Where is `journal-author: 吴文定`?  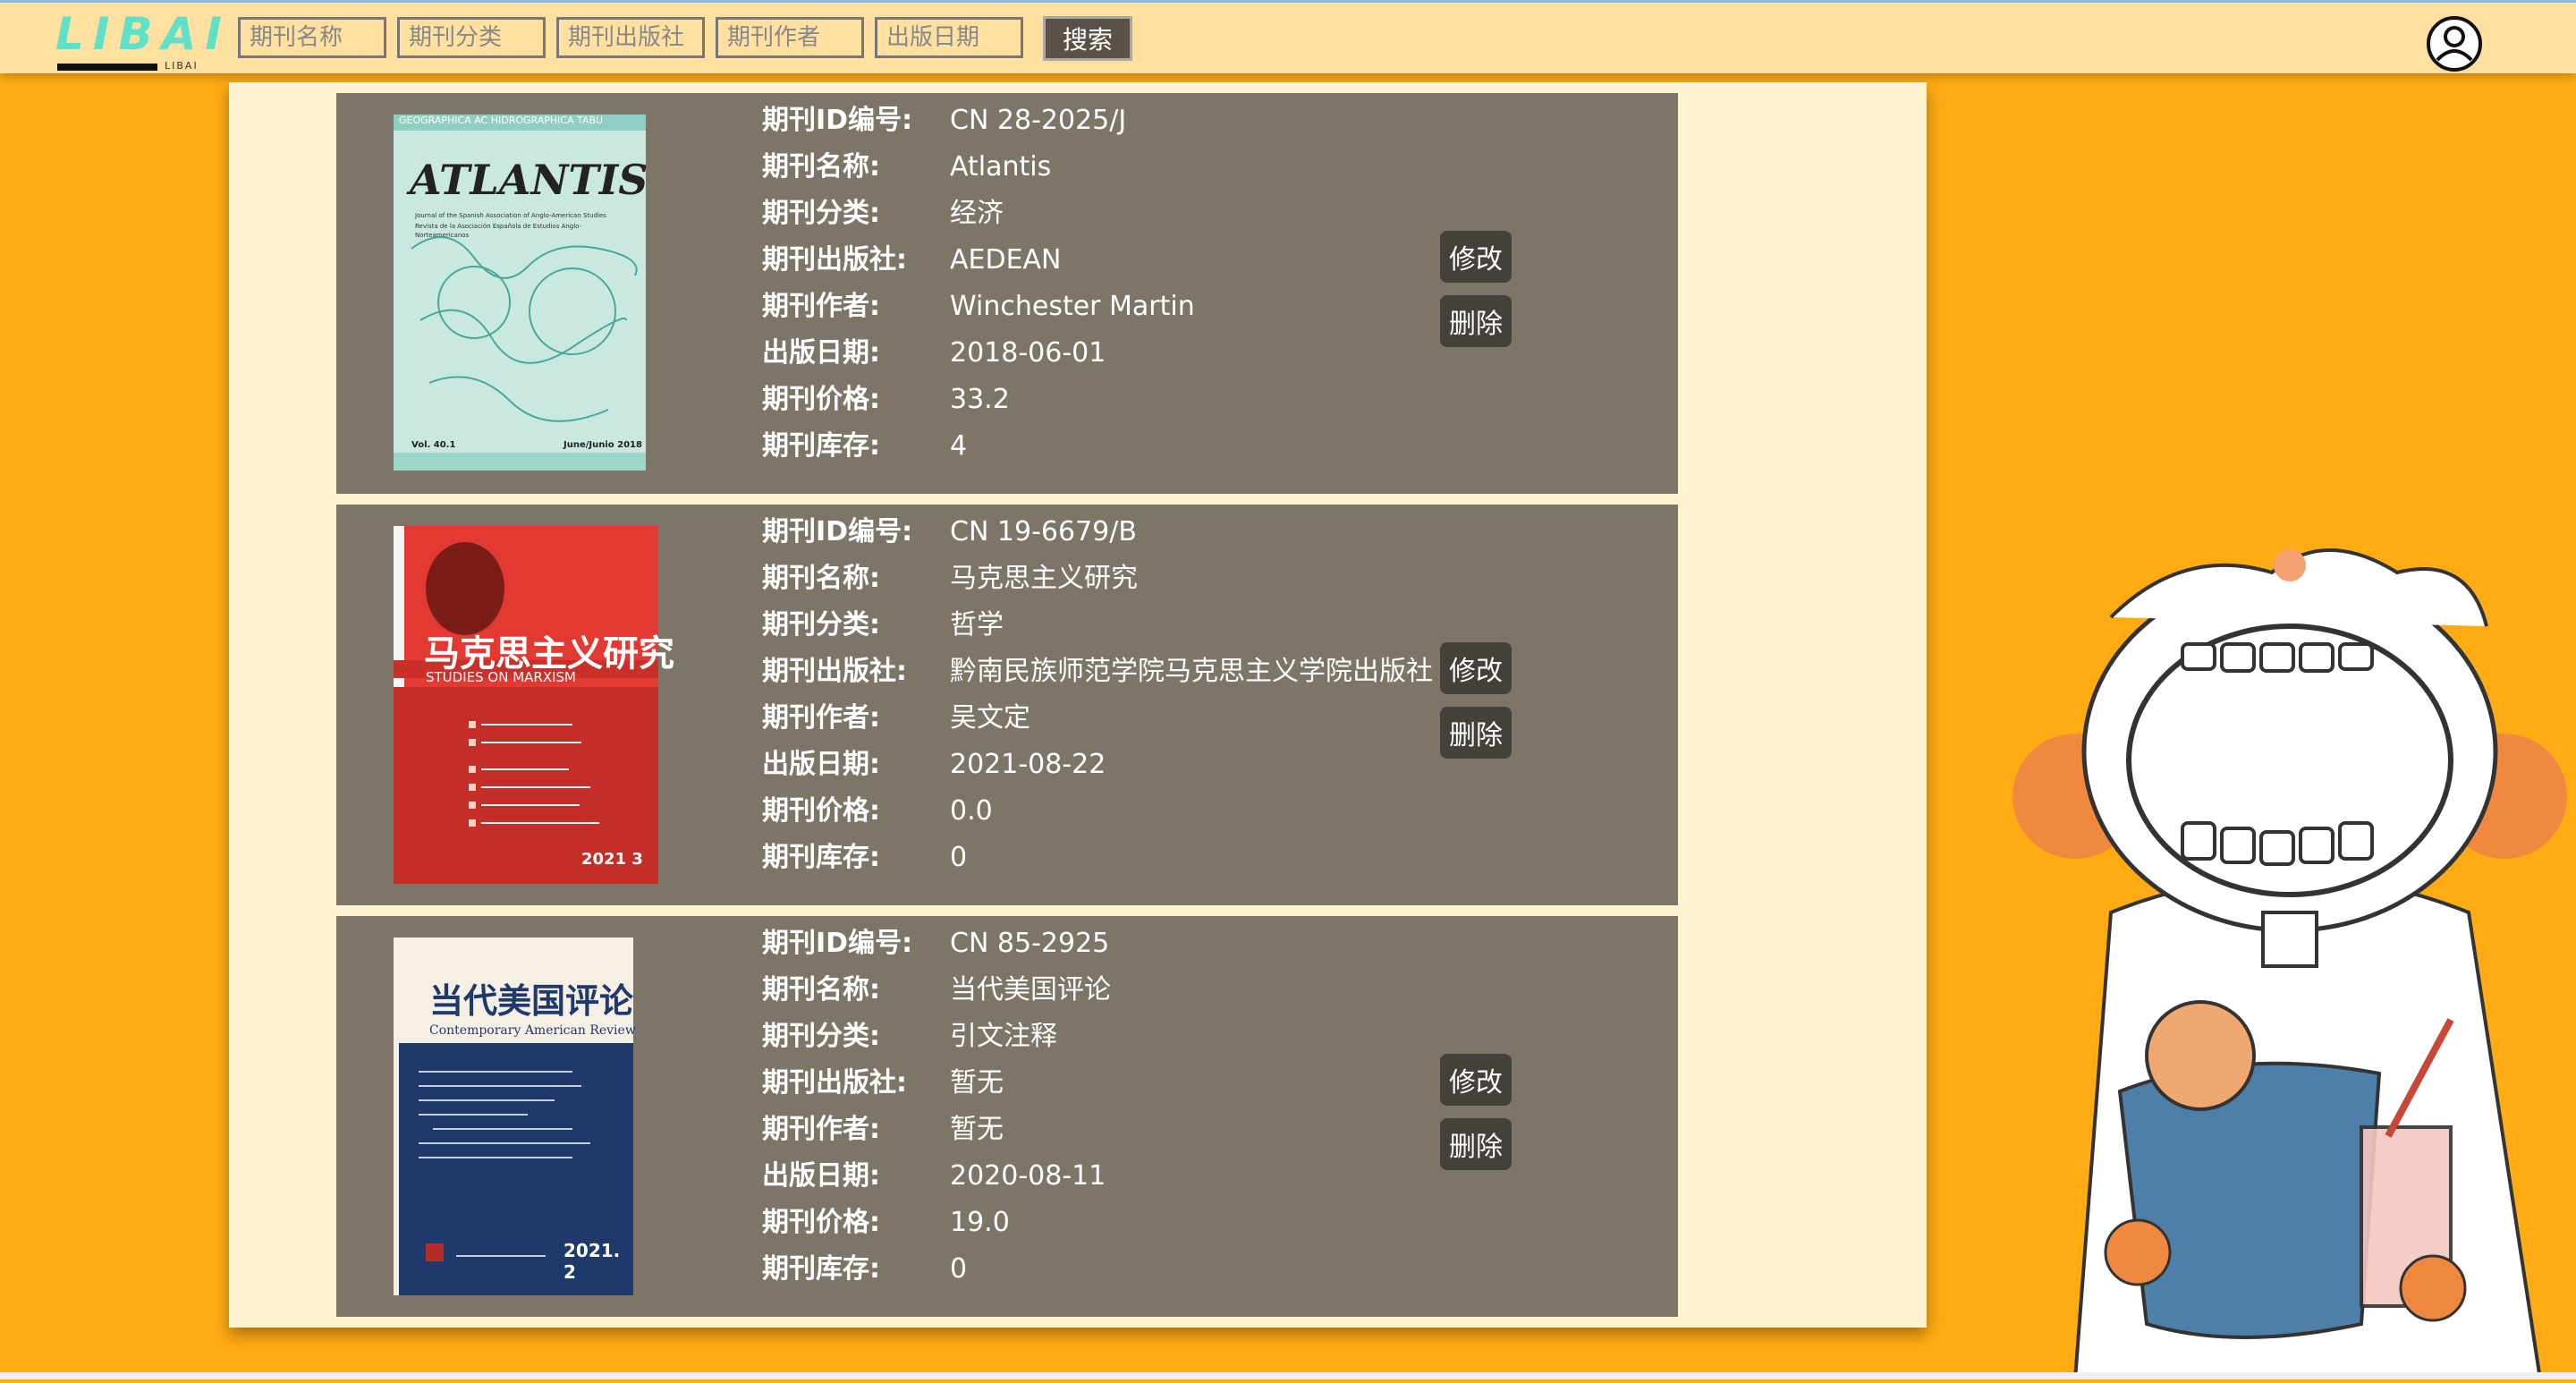 journal-author: 吴文定 is located at coordinates (990, 718).